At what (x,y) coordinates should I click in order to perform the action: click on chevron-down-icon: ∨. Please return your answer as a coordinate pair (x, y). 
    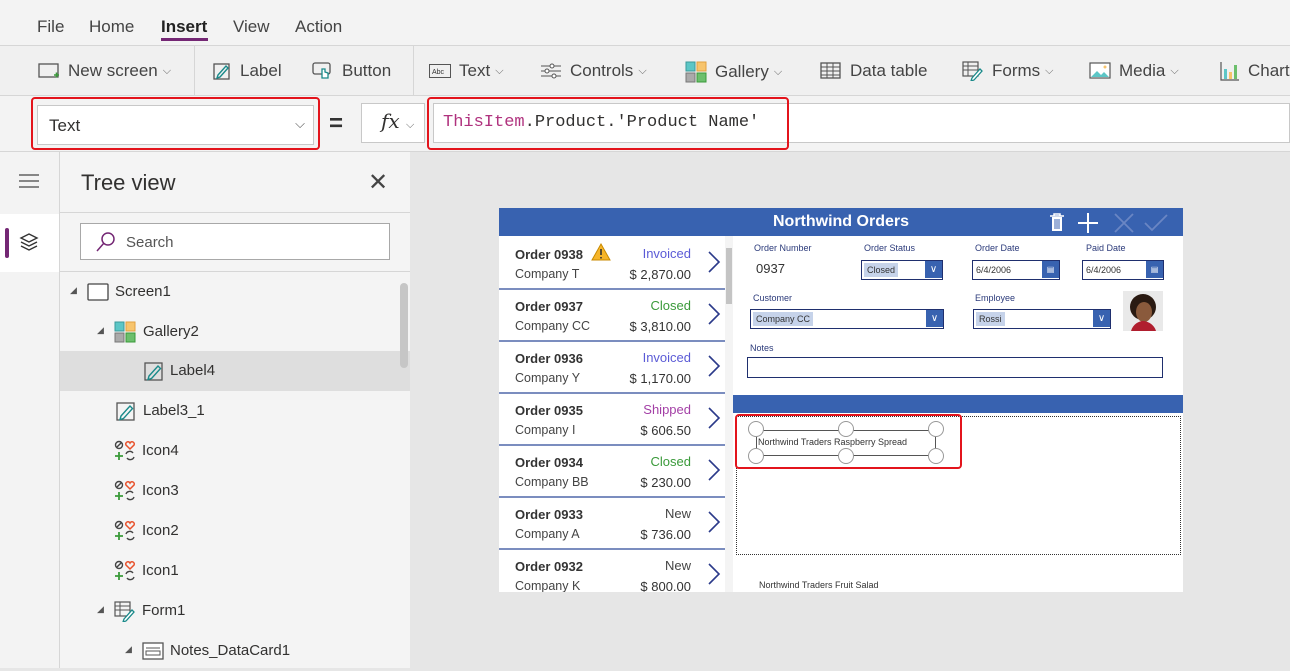
    Looking at the image, I should click on (934, 318).